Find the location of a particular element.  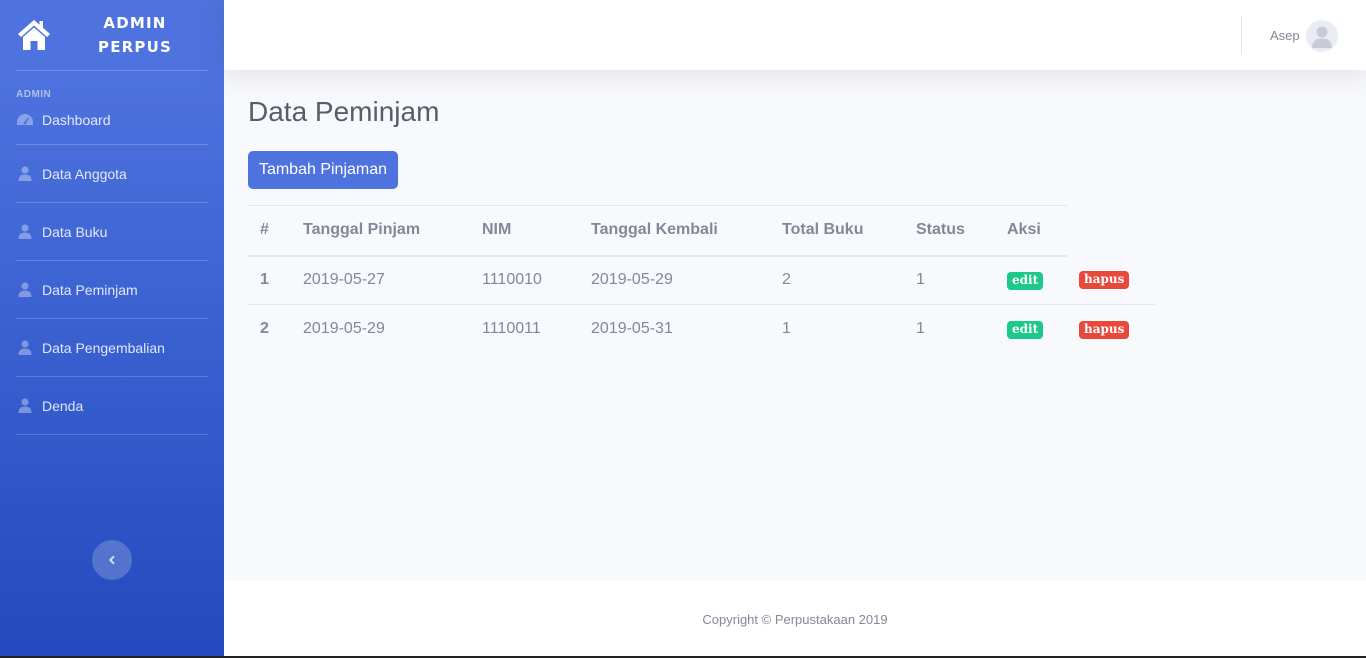

sidebar-toggle-button is located at coordinates (112, 560).